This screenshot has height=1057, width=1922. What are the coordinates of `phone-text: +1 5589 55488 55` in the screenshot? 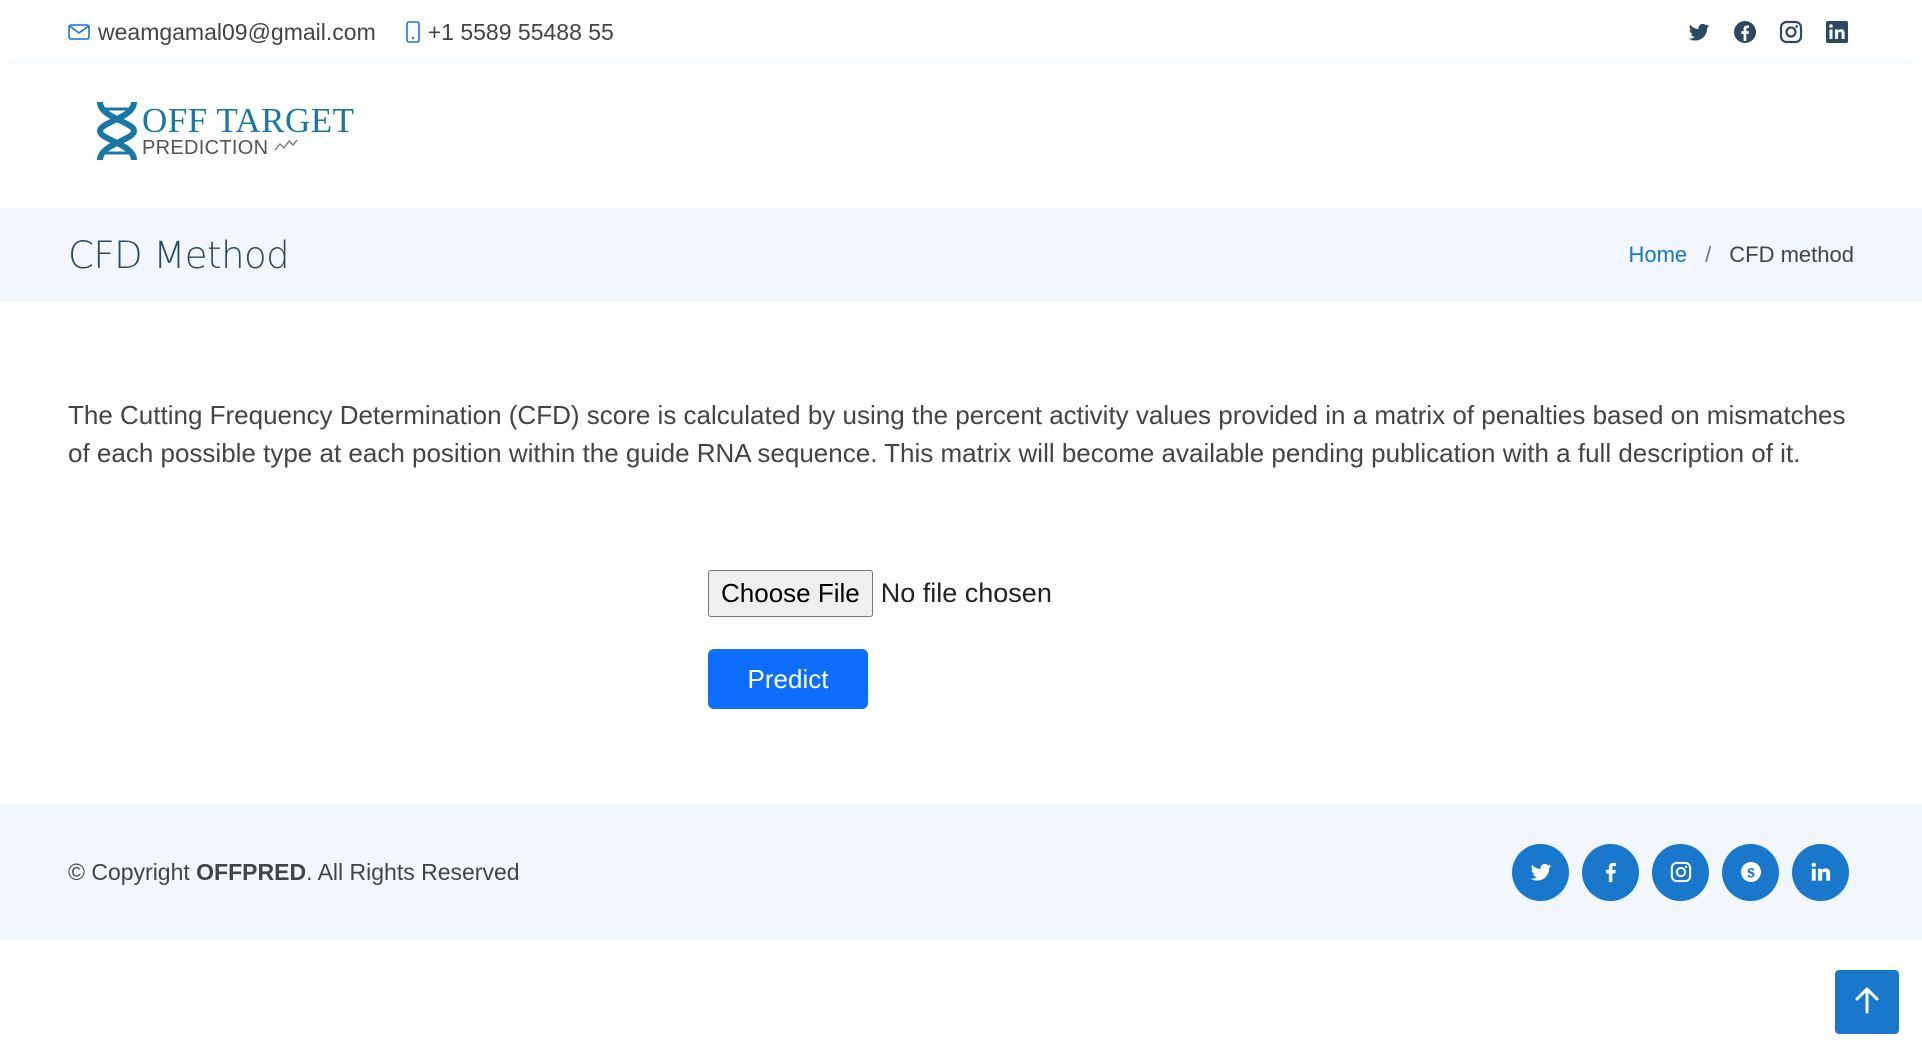 It's located at (520, 31).